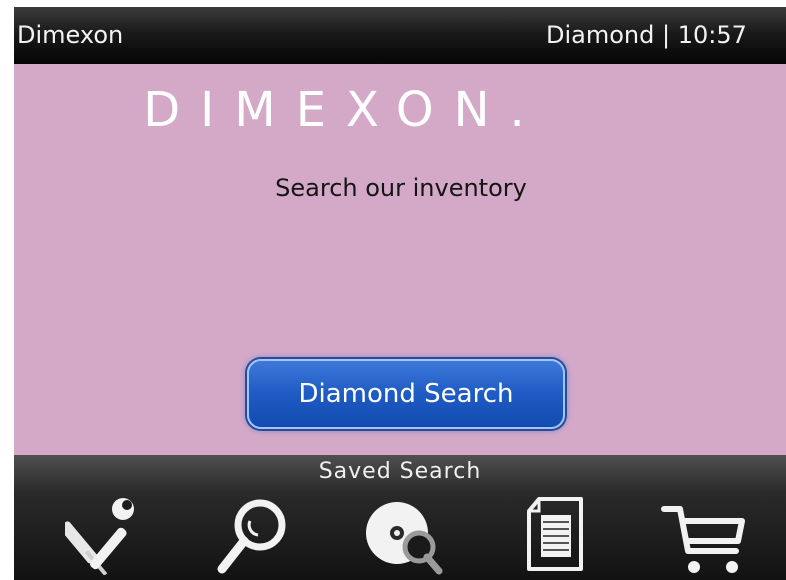 The height and width of the screenshot is (580, 786). I want to click on diamond-search-icon, so click(404, 538).